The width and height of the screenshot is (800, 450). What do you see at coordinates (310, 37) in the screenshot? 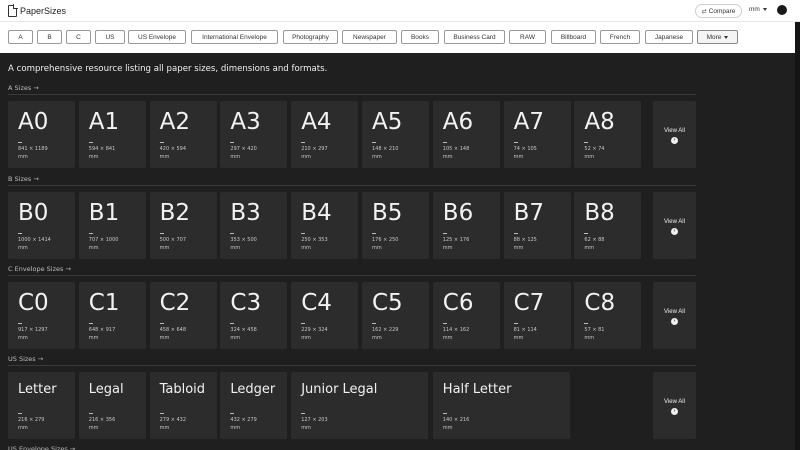
I see `category-button-photography: Photography` at bounding box center [310, 37].